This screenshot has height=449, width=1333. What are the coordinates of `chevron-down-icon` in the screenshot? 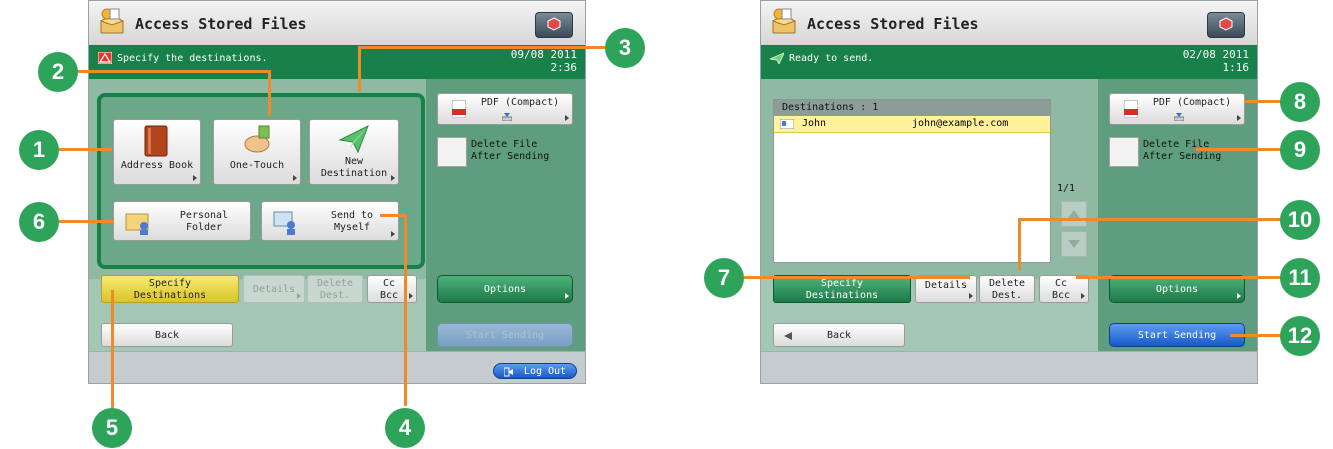 It's located at (1074, 244).